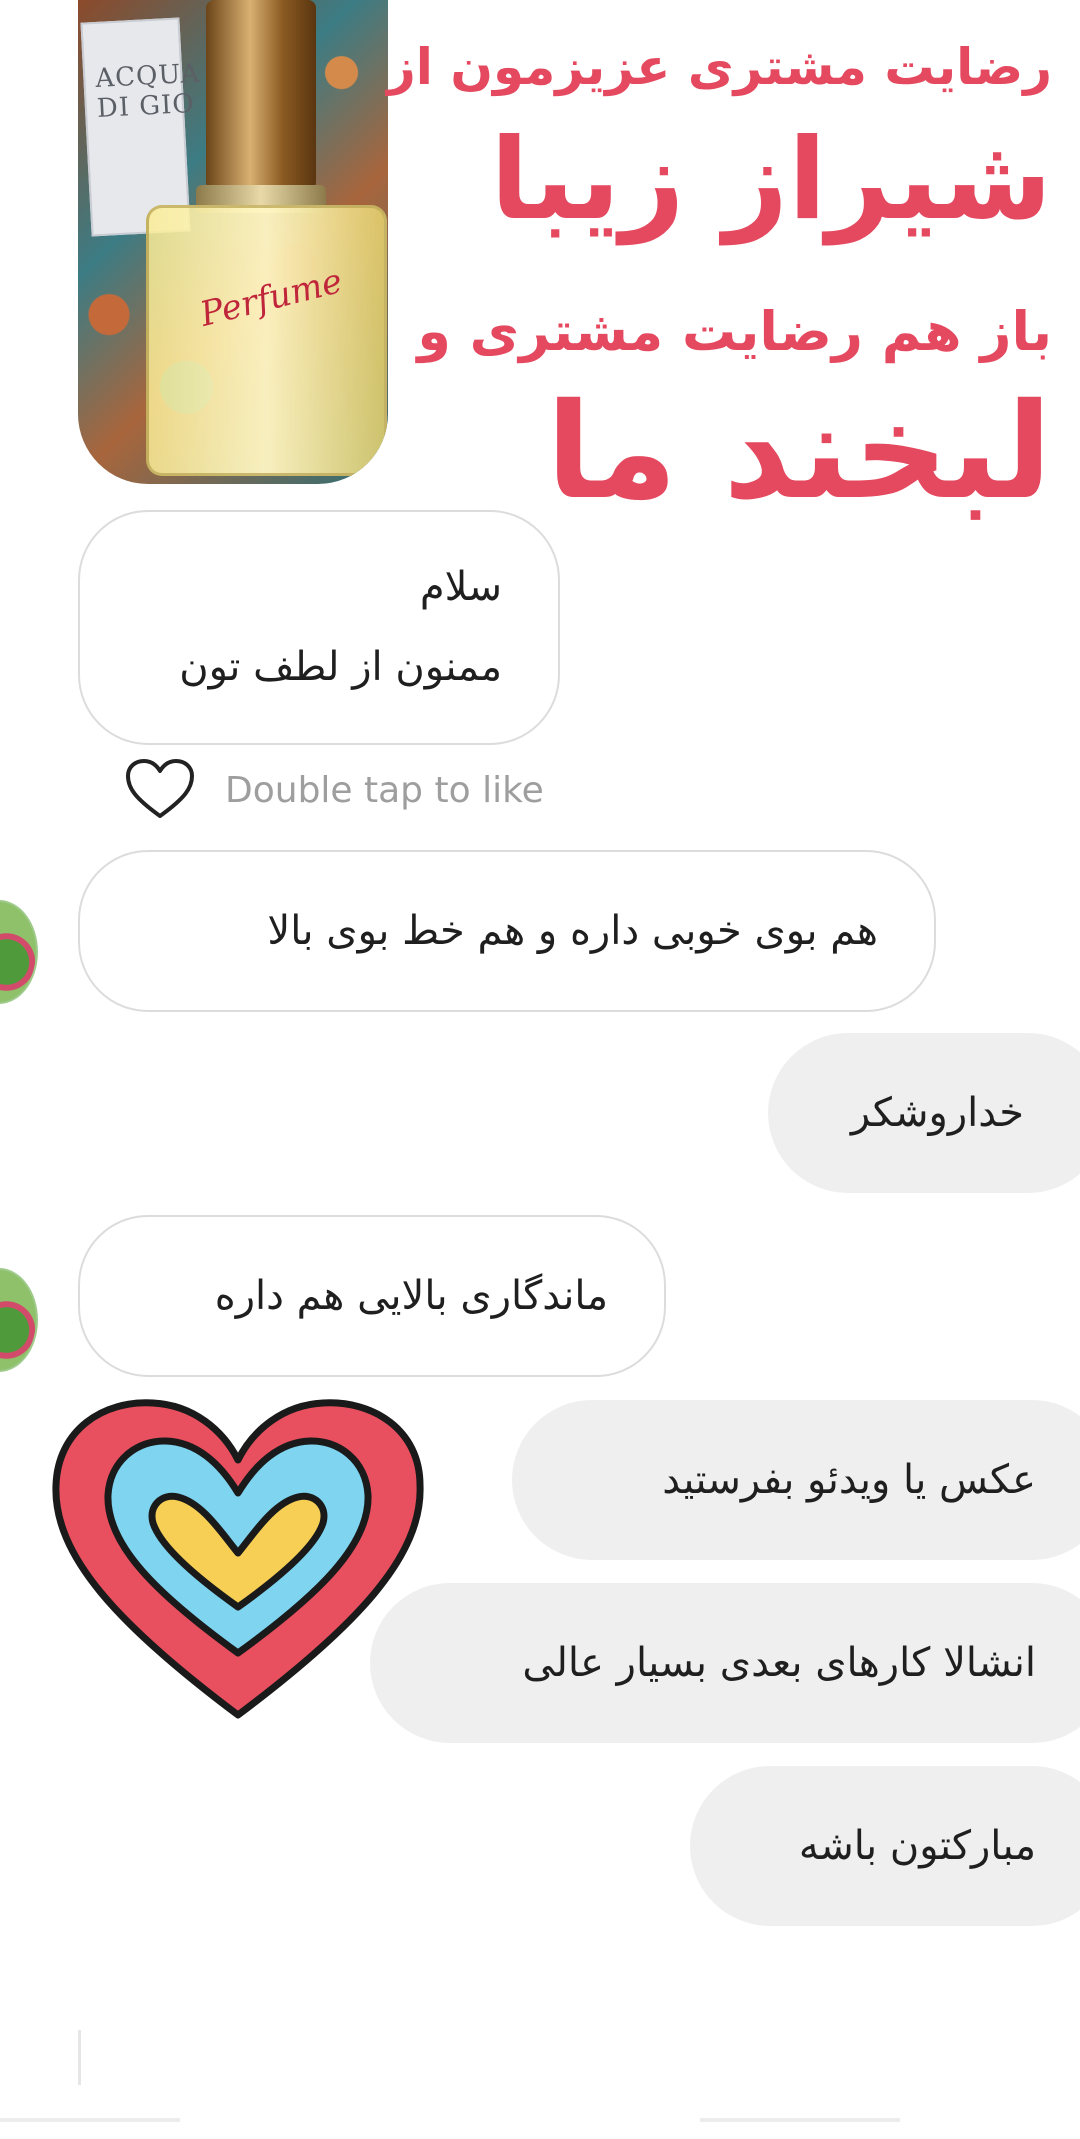 The height and width of the screenshot is (2139, 1080). What do you see at coordinates (917, 1846) in the screenshot?
I see `message-text: مبارکتون باشه` at bounding box center [917, 1846].